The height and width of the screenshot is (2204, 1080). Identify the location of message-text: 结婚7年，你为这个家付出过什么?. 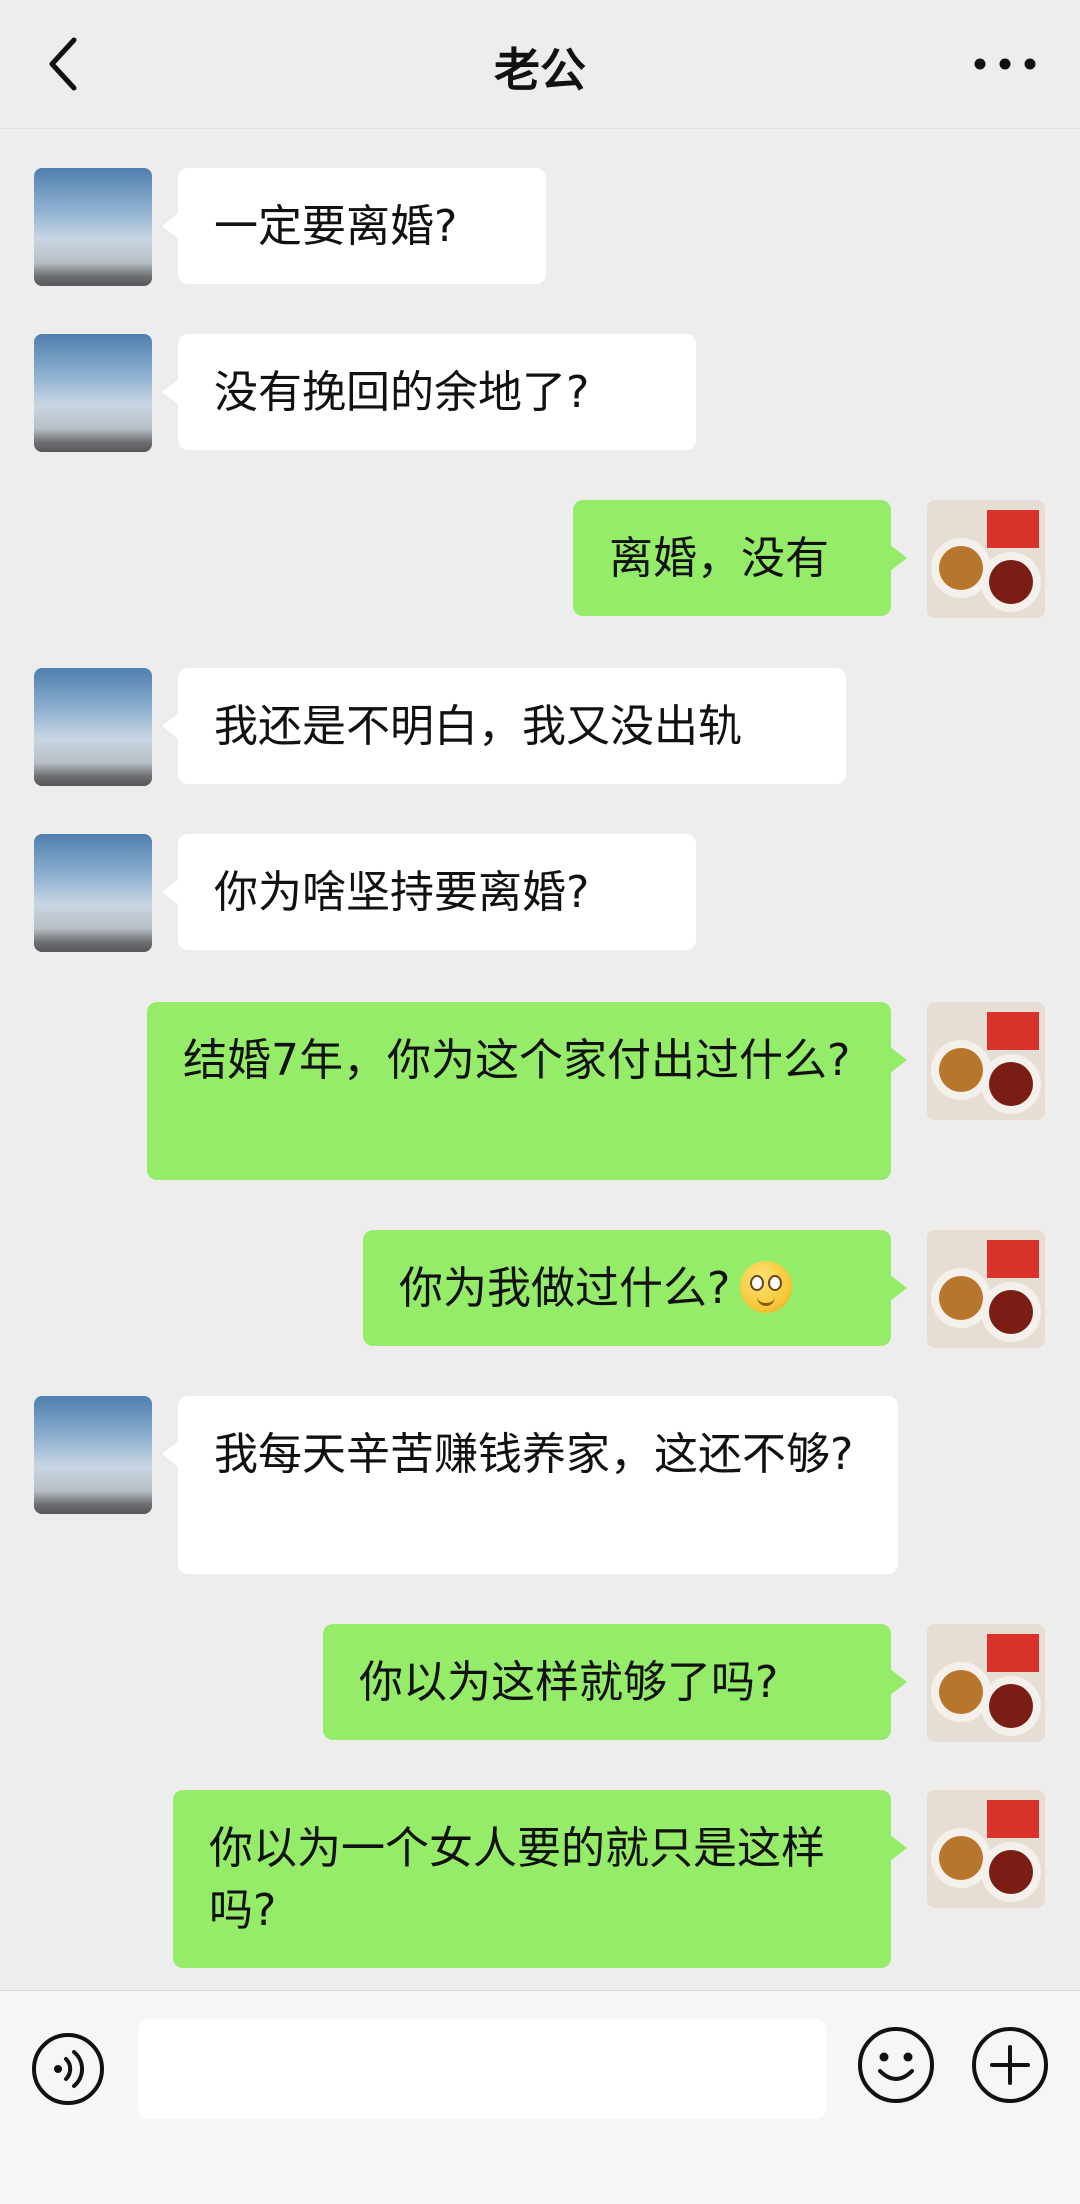
(517, 1060).